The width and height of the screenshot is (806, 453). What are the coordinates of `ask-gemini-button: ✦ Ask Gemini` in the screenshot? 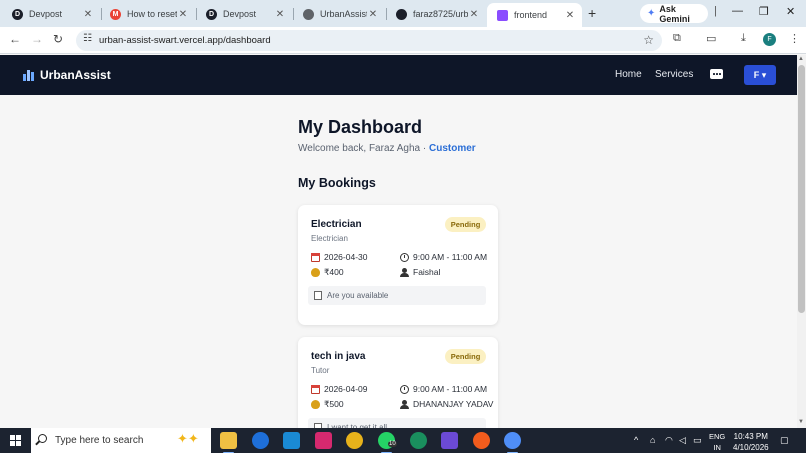 It's located at (674, 13).